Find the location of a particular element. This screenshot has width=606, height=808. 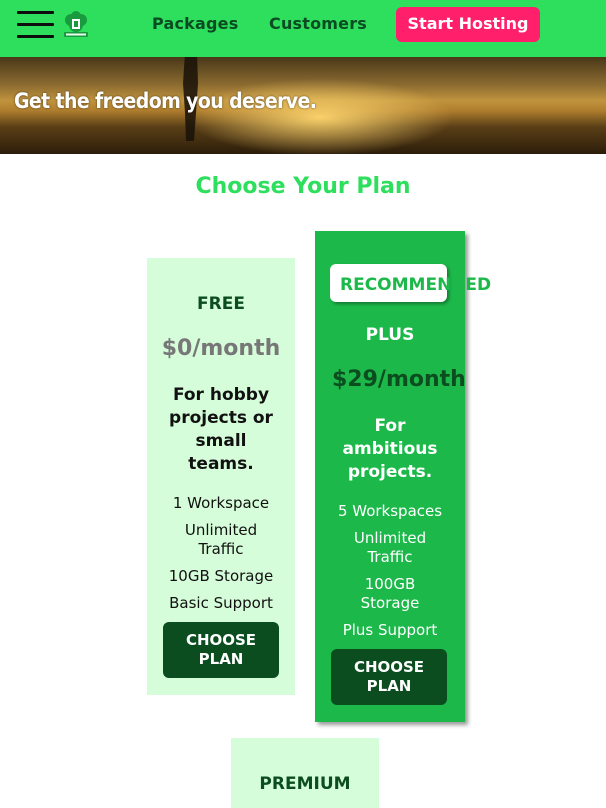

choose-plan-button-plus: CHOOSE PLAN is located at coordinates (389, 677).